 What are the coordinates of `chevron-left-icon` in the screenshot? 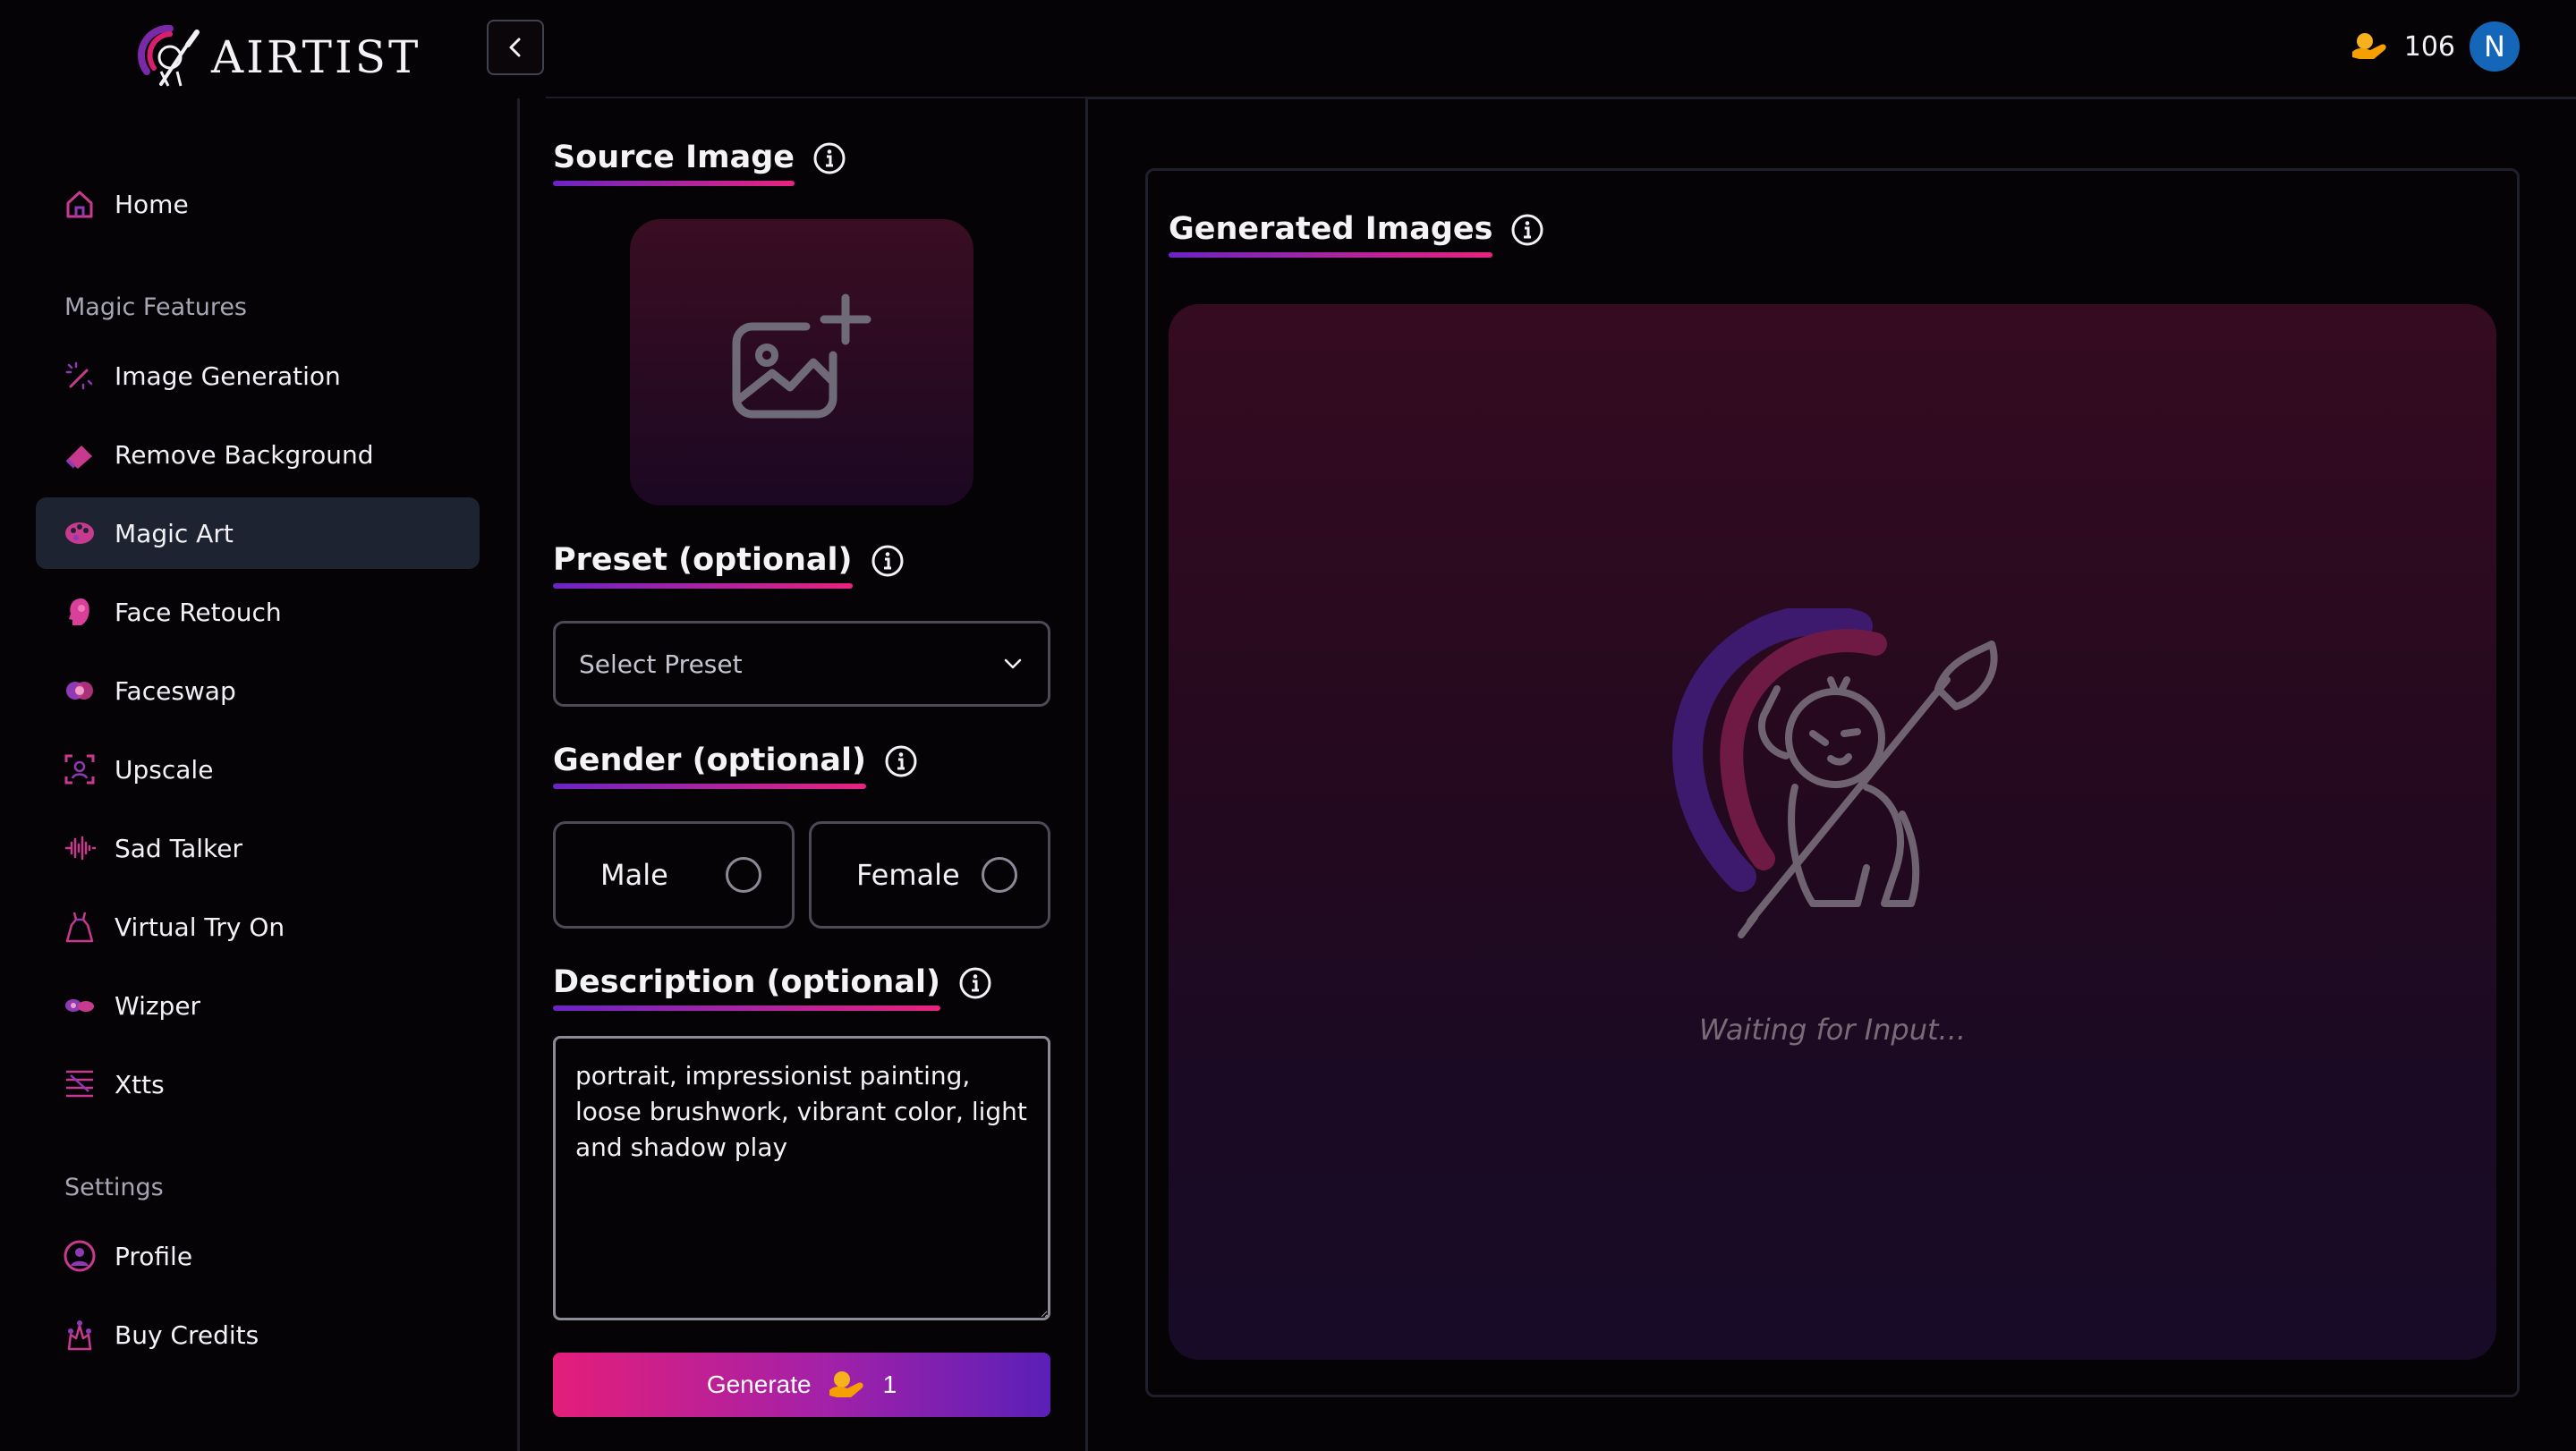 It's located at (515, 47).